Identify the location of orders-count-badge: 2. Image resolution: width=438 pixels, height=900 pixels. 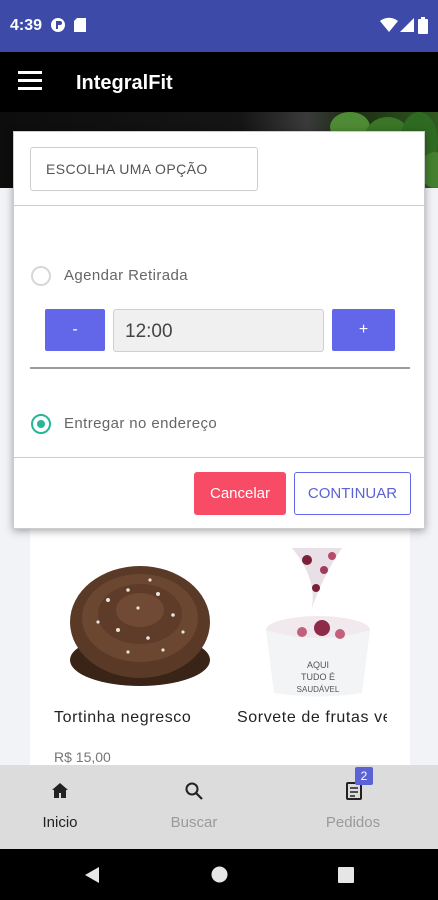
(364, 776).